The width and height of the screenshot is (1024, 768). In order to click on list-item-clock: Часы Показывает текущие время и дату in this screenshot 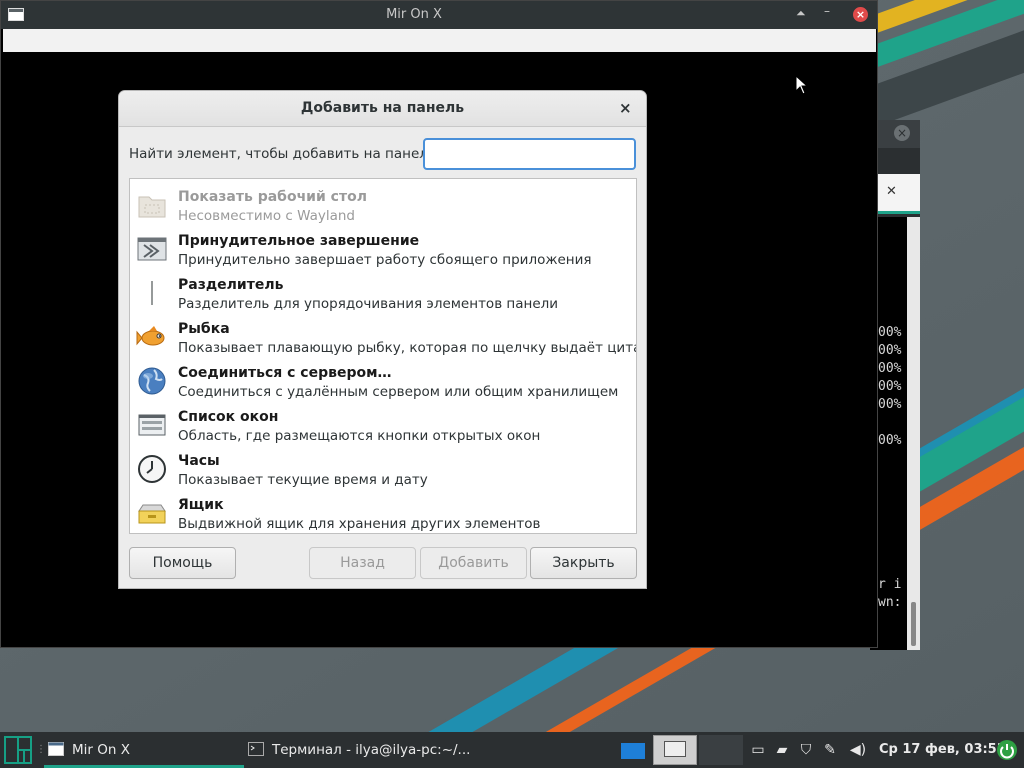, I will do `click(383, 468)`.